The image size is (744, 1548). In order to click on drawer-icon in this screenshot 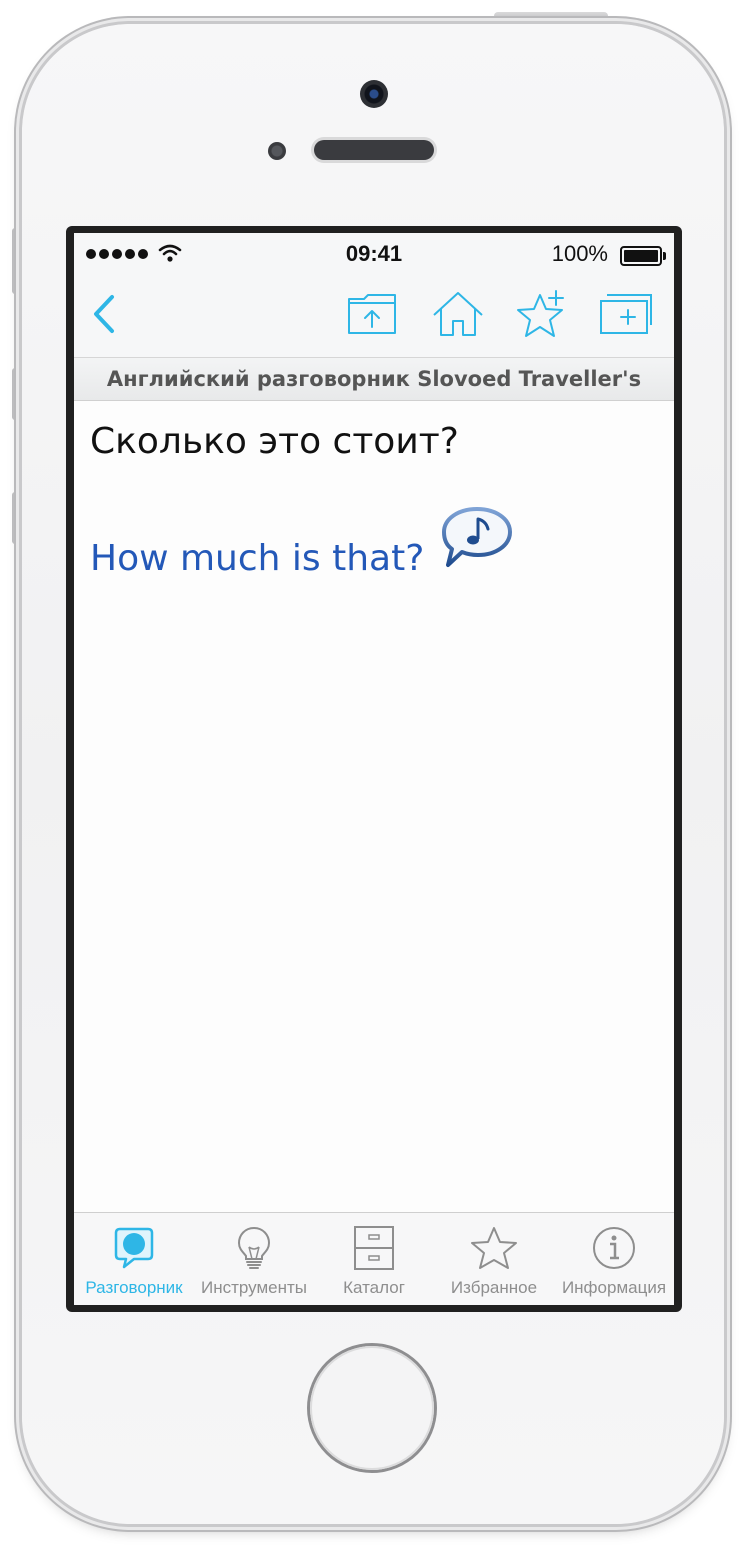, I will do `click(374, 1248)`.